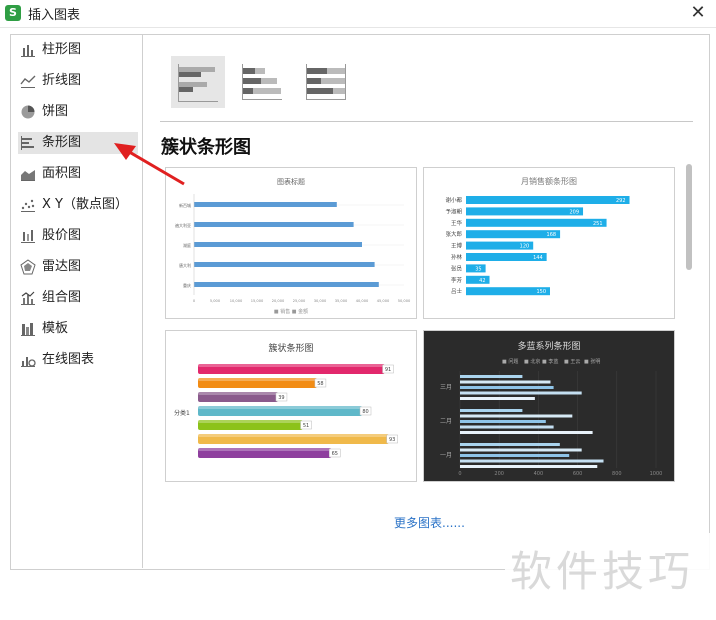 This screenshot has height=620, width=716. Describe the element at coordinates (182, 413) in the screenshot. I see `card-3-category: 分类1` at that location.